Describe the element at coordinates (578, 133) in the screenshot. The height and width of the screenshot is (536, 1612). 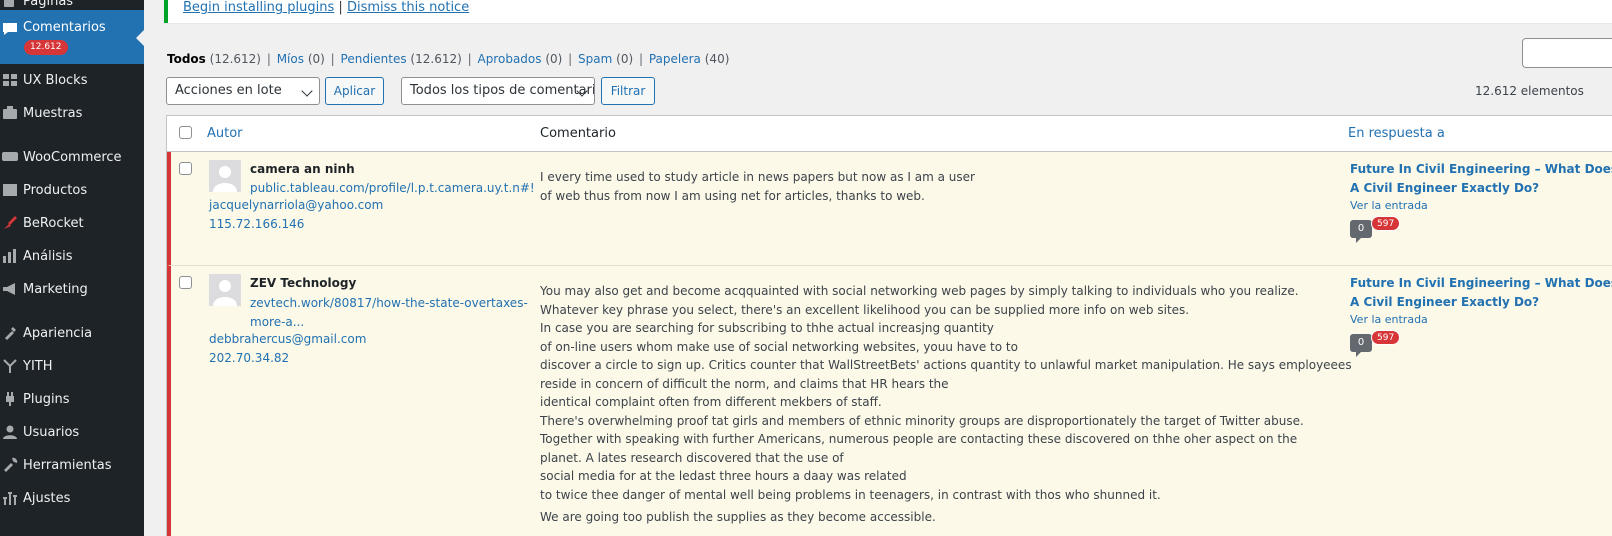
I see `column-comment-header: Comentario` at that location.